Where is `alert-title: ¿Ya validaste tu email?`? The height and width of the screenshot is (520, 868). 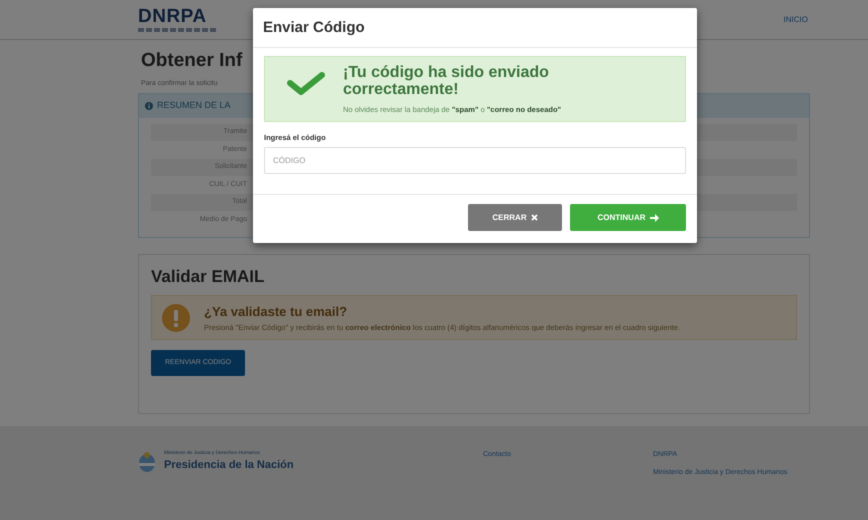
alert-title: ¿Ya validaste tu email? is located at coordinates (276, 312).